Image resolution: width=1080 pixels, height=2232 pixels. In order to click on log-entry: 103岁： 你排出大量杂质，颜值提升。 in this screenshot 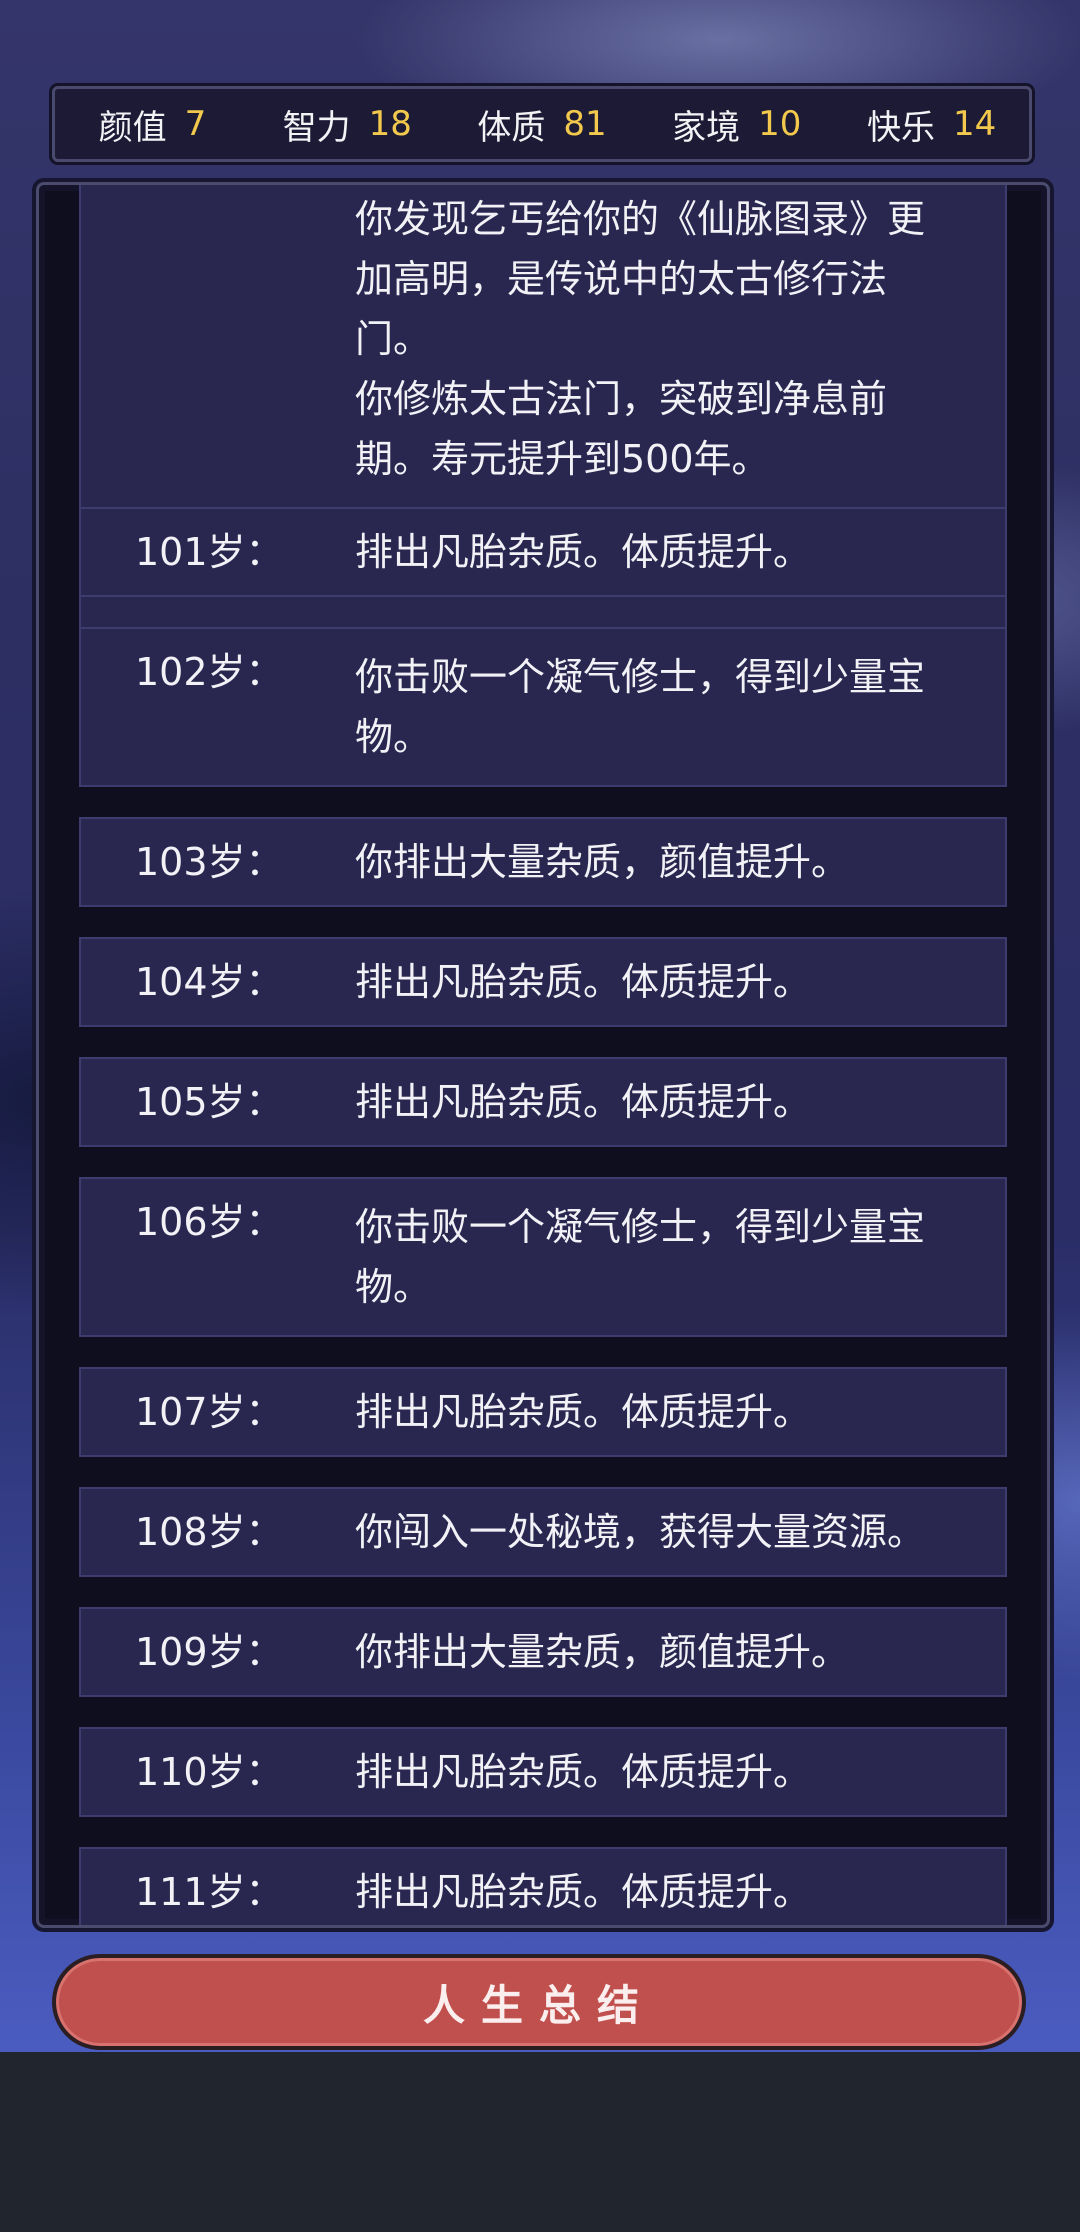, I will do `click(543, 862)`.